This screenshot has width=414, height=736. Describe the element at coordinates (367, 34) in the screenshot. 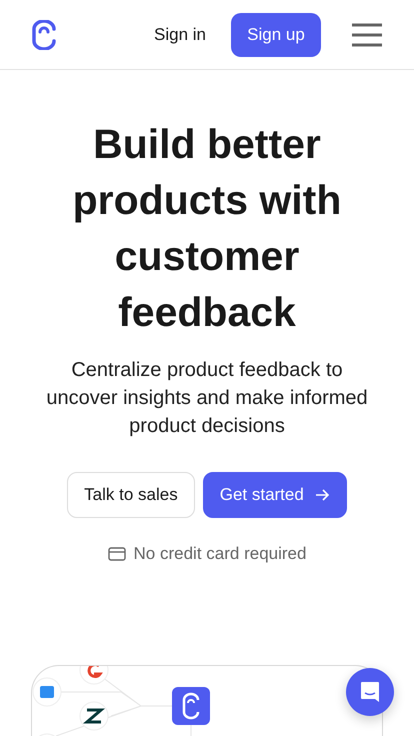

I see `menu-icon` at that location.